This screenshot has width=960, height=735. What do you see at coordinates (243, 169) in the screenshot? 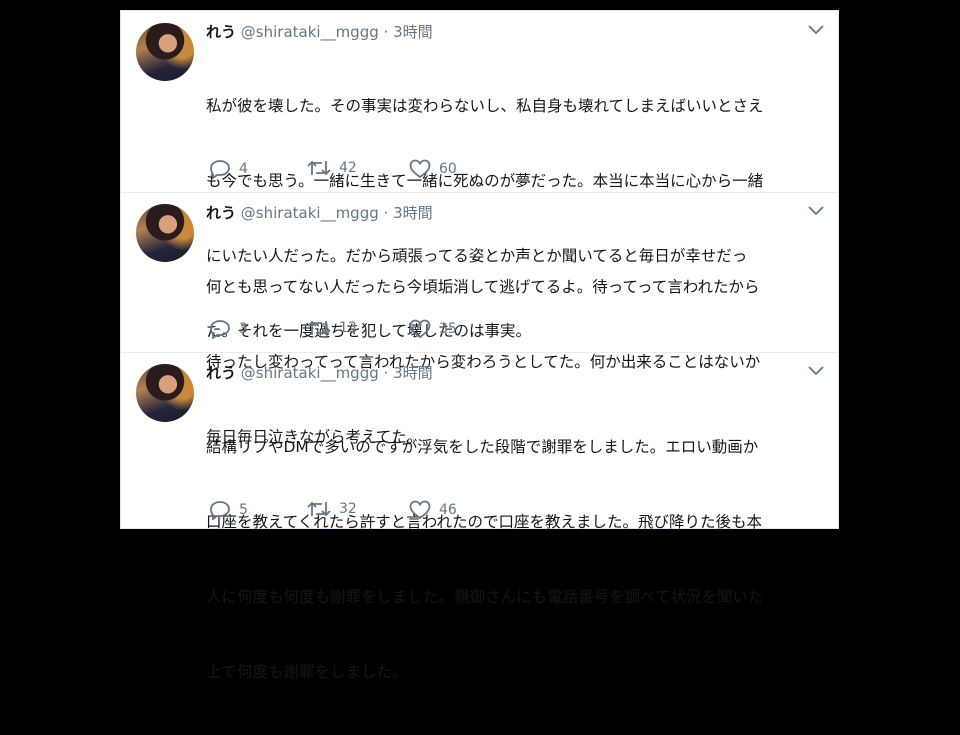
I see `reply-count: 4` at bounding box center [243, 169].